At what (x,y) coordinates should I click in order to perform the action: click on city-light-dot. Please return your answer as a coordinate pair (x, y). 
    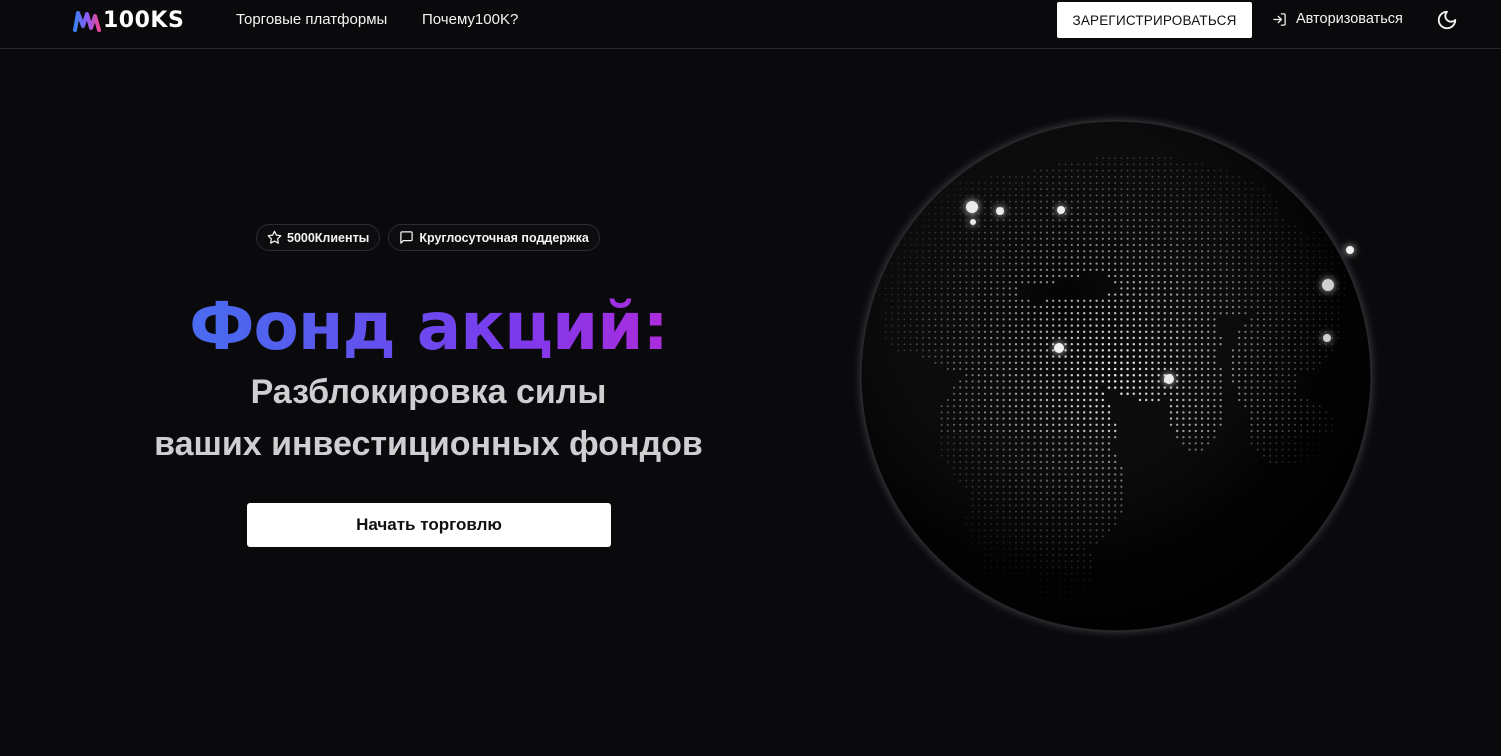
    Looking at the image, I should click on (1350, 250).